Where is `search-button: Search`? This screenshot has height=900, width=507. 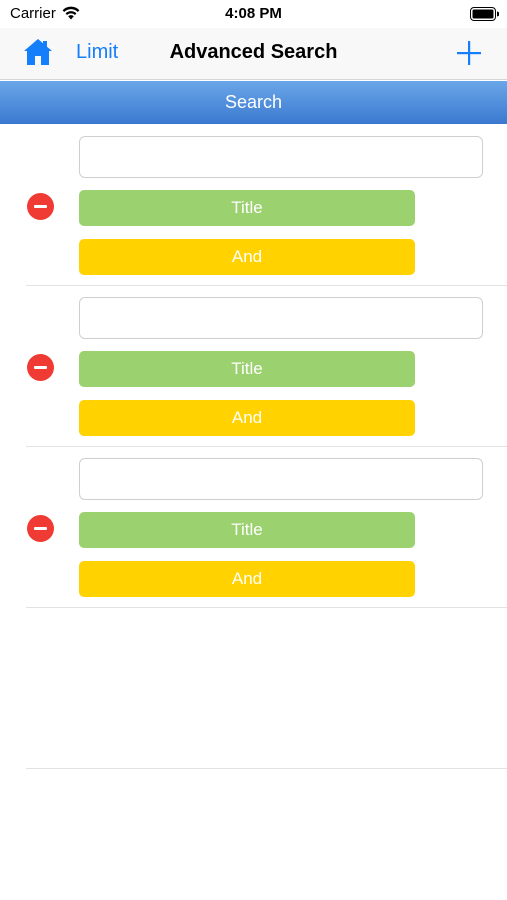
search-button: Search is located at coordinates (253, 102).